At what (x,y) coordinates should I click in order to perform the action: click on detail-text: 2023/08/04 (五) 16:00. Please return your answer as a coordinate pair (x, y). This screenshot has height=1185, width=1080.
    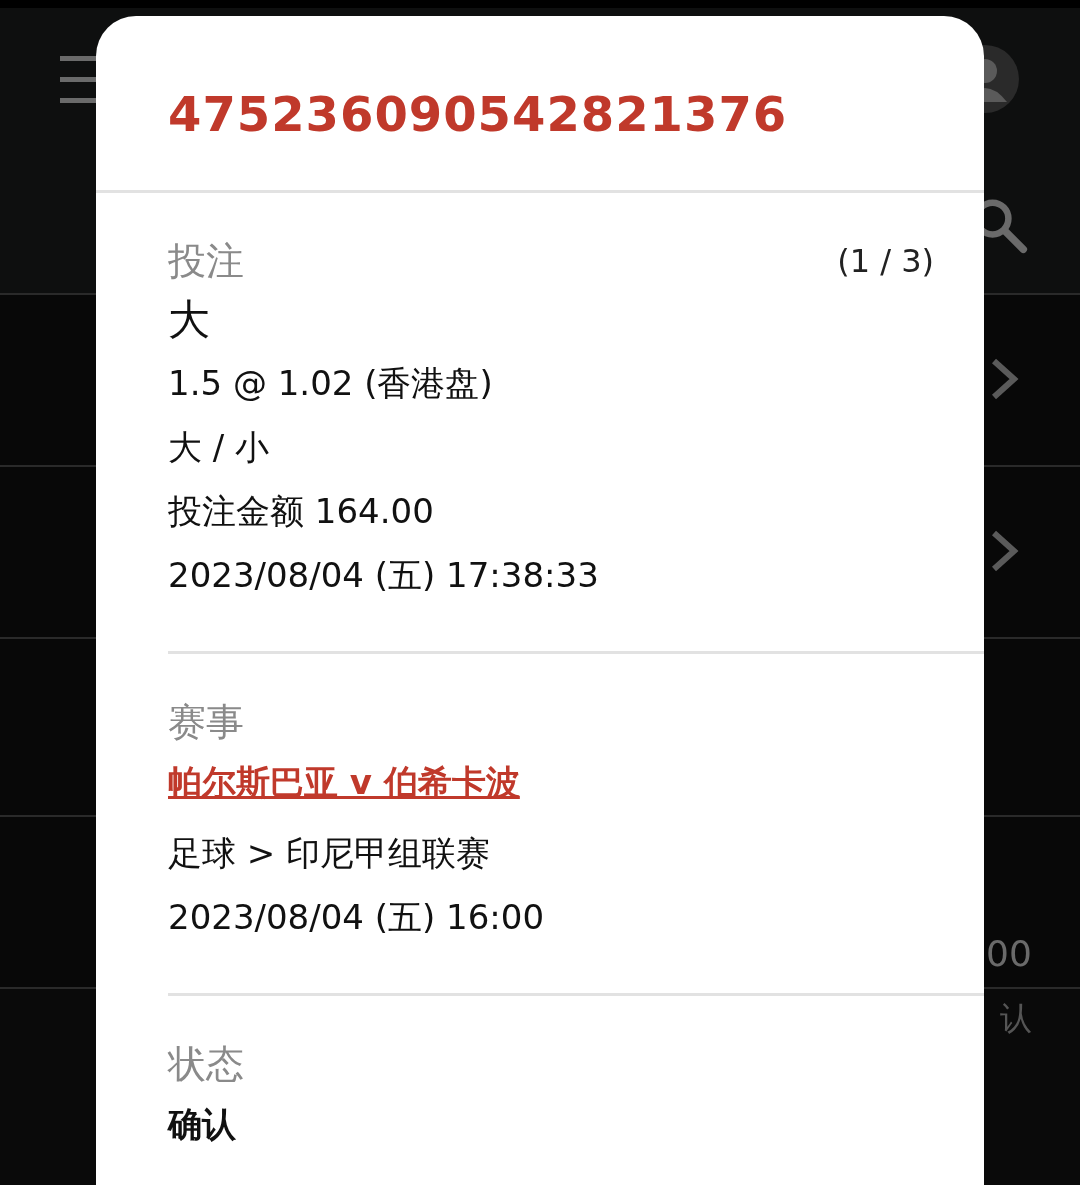
    Looking at the image, I should click on (357, 917).